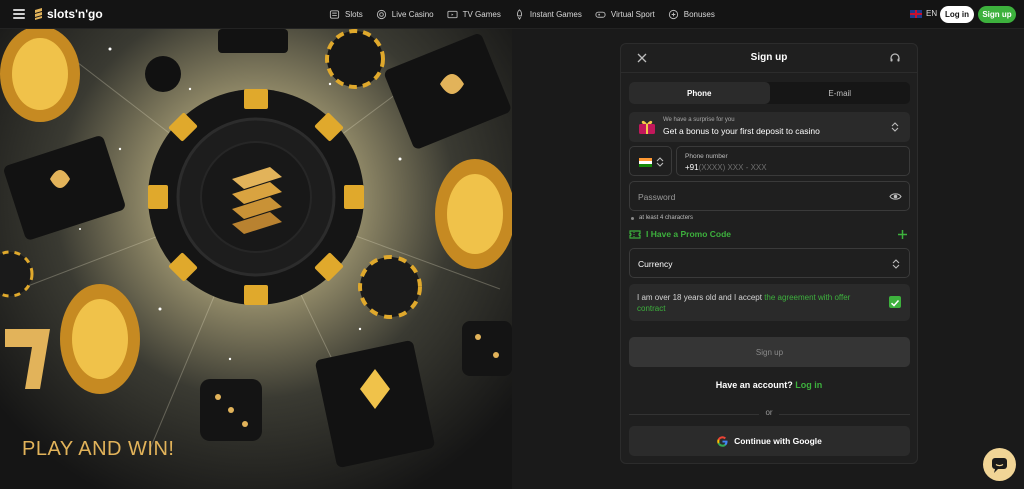  Describe the element at coordinates (645, 162) in the screenshot. I see `india-flag-icon` at that location.